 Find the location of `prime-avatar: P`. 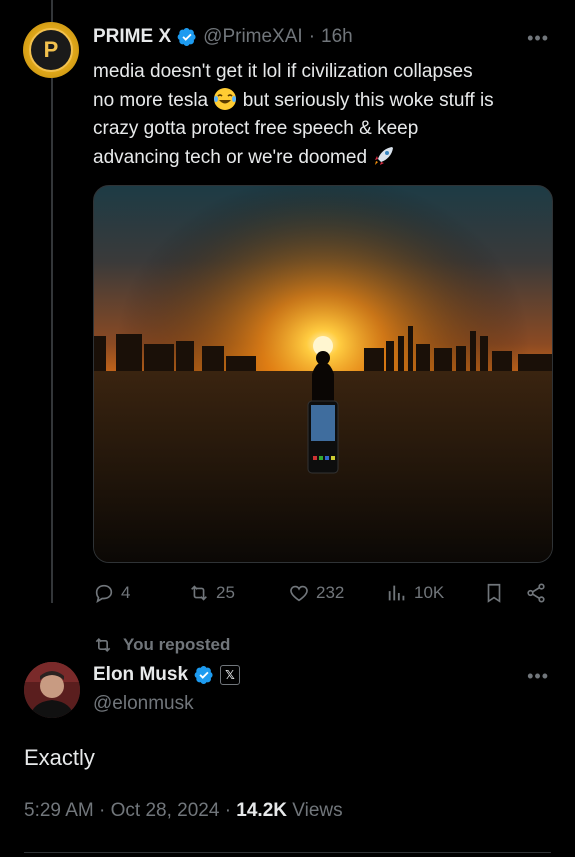

prime-avatar: P is located at coordinates (51, 50).